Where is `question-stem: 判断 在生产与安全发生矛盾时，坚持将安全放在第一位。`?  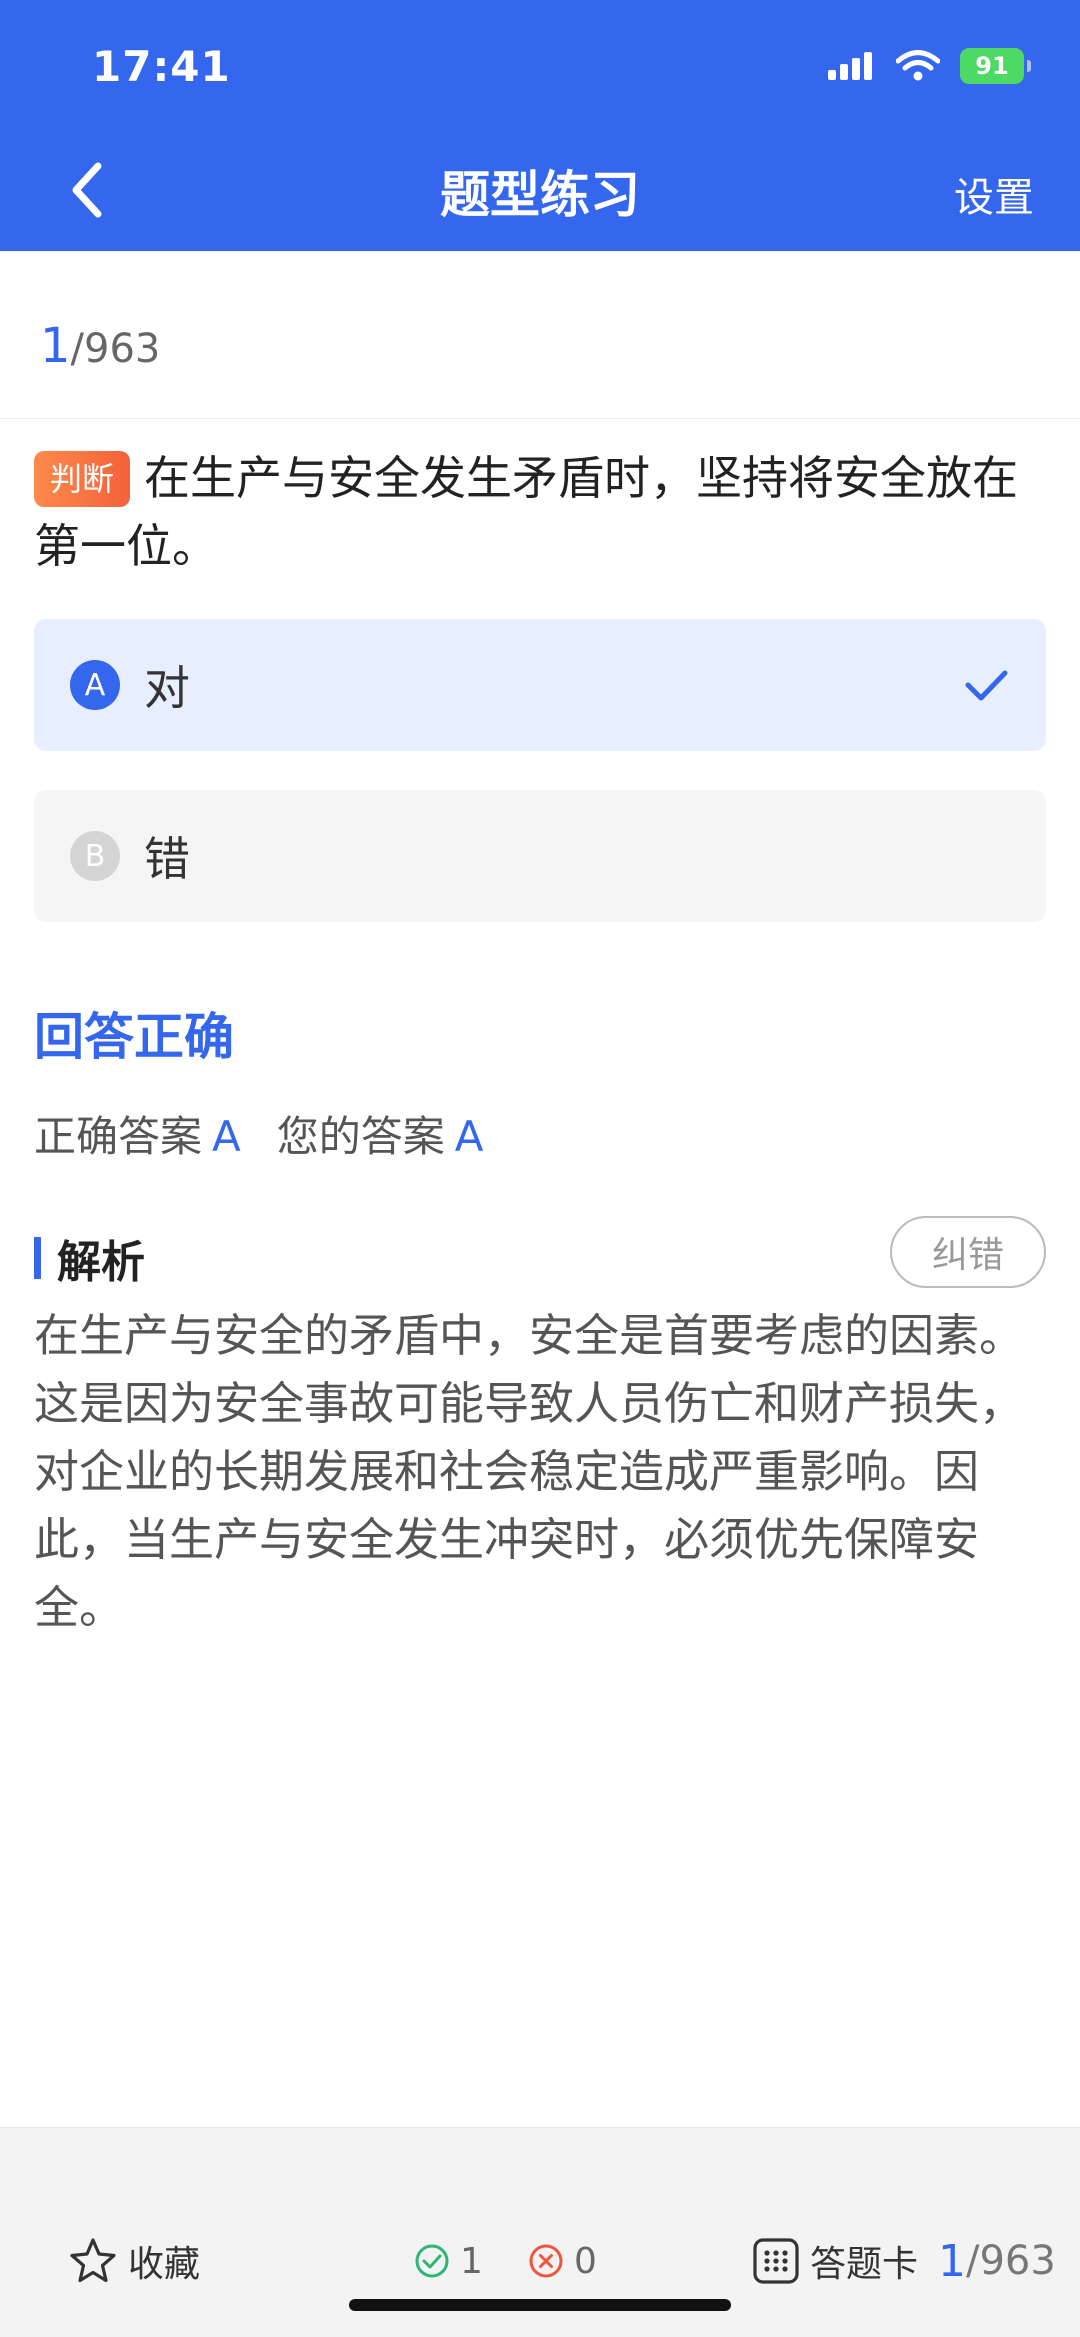 question-stem: 判断 在生产与安全发生矛盾时，坚持将安全放在第一位。 is located at coordinates (544, 512).